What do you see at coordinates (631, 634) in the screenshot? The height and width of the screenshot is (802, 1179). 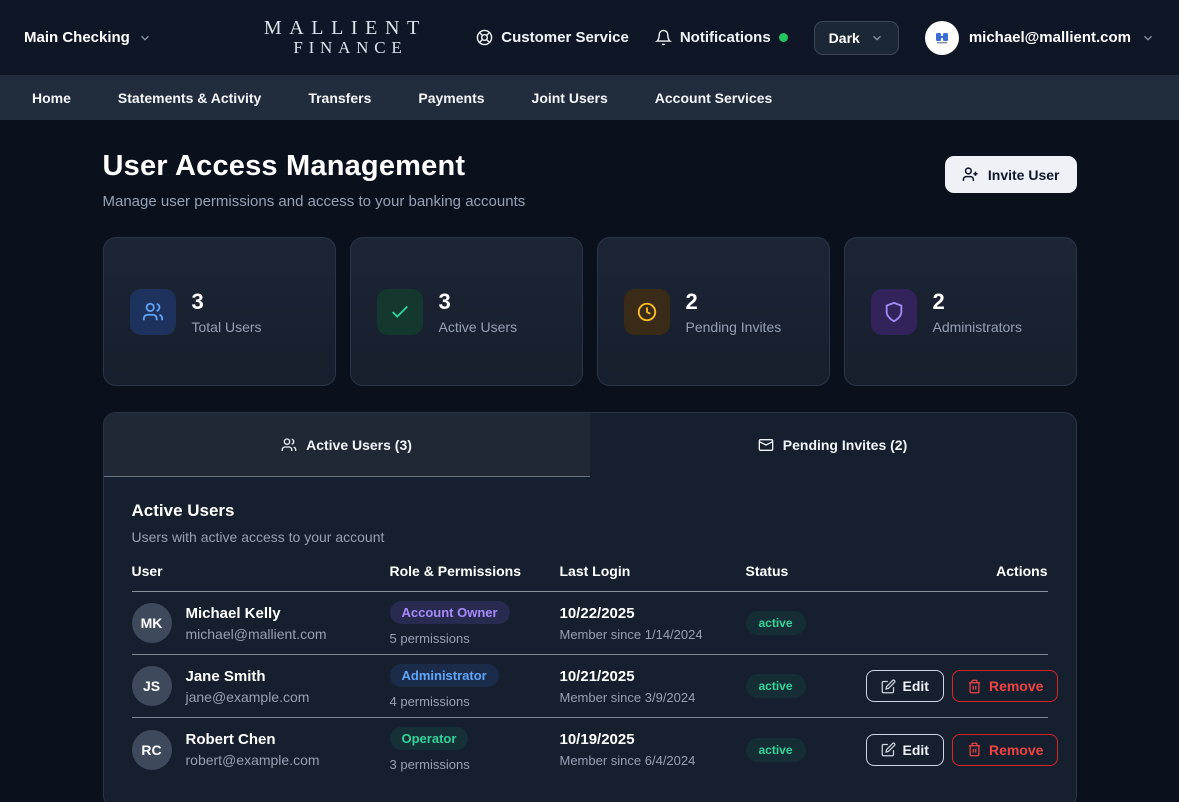 I see `member-since: Member since 1/14/2024` at bounding box center [631, 634].